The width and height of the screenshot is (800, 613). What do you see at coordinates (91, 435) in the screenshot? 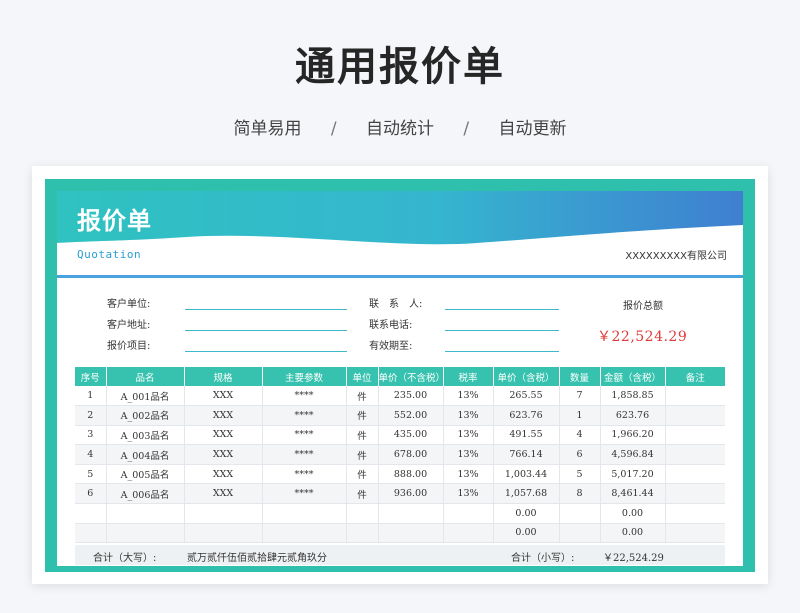
I see `table-cell: 3` at bounding box center [91, 435].